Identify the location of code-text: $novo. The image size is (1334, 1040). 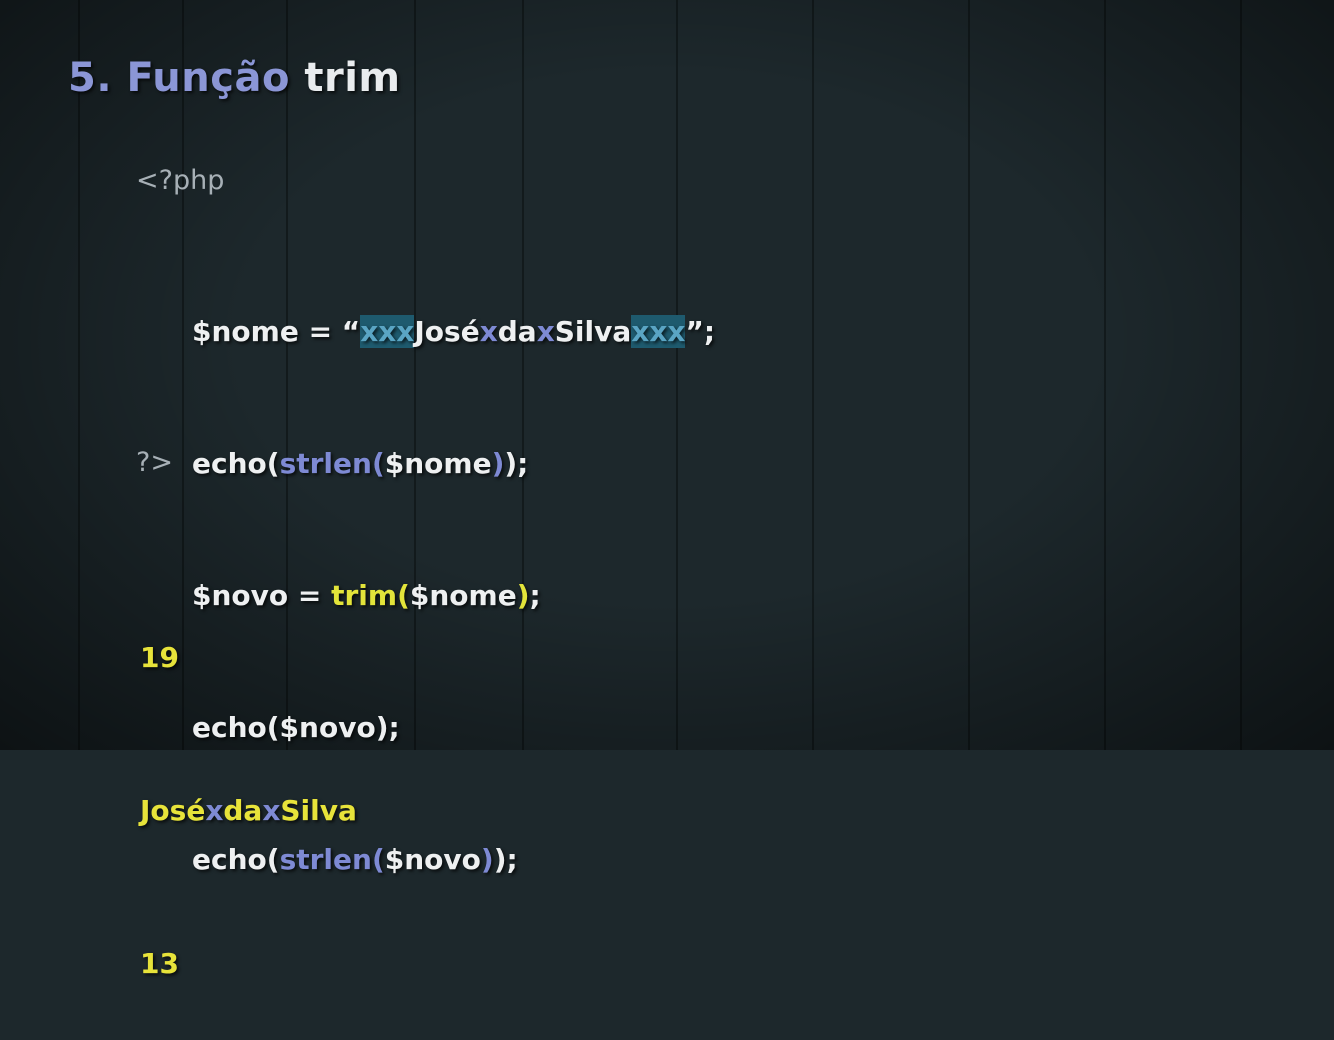
(432, 859).